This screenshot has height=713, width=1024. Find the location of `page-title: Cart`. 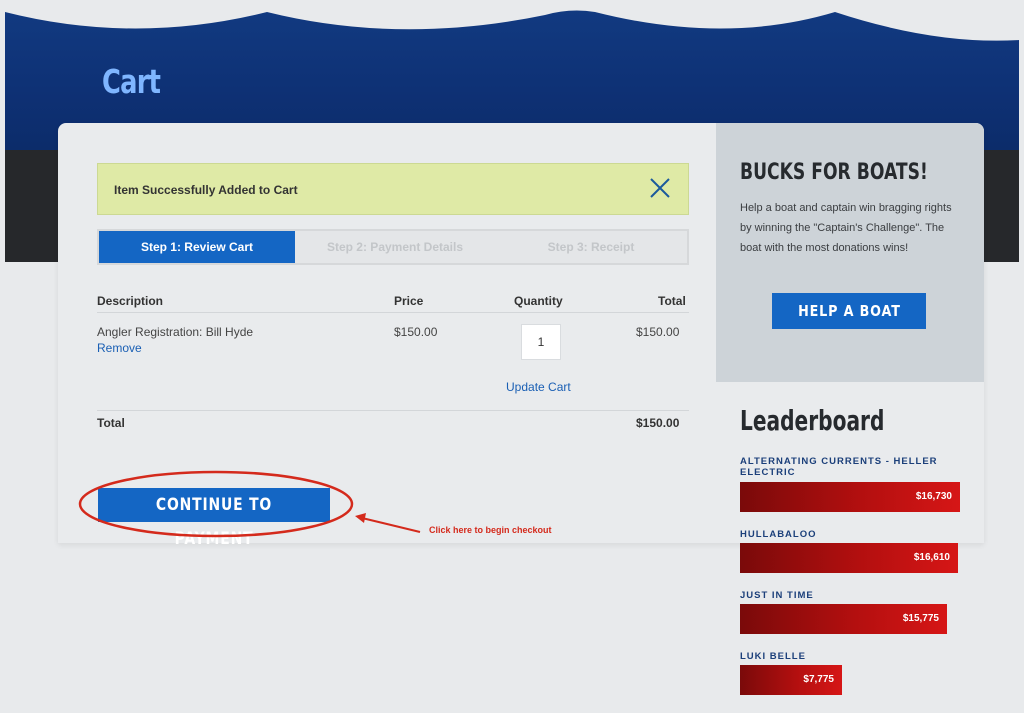

page-title: Cart is located at coordinates (131, 81).